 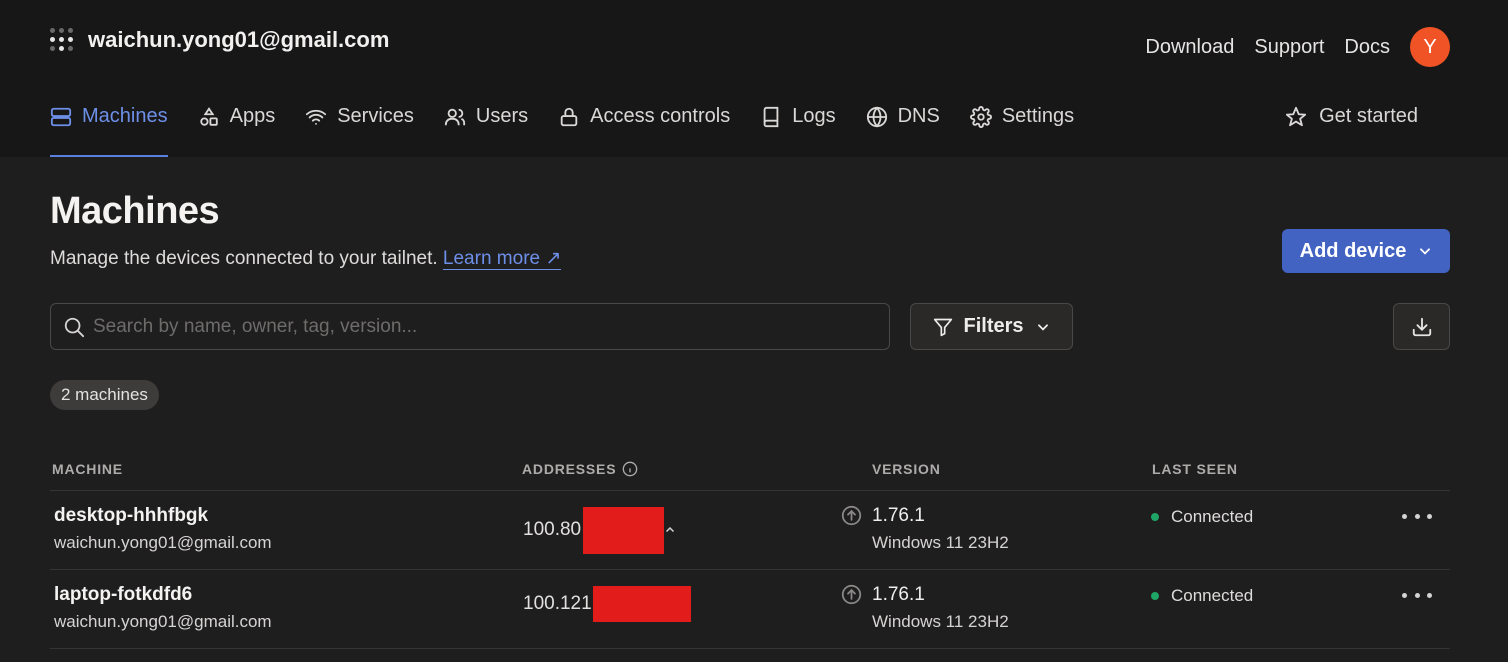 I want to click on search-box, so click(x=470, y=326).